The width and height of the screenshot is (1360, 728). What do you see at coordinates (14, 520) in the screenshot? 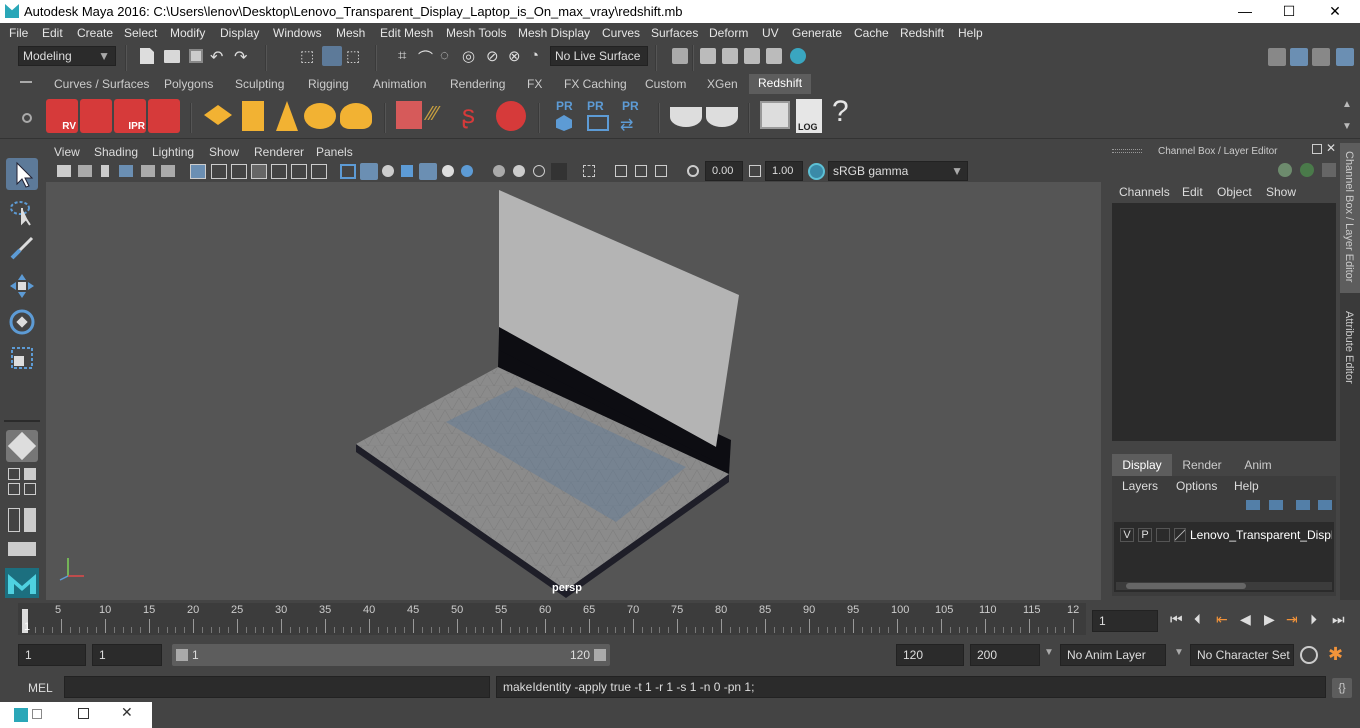
I see `outliner-toggle-icon` at bounding box center [14, 520].